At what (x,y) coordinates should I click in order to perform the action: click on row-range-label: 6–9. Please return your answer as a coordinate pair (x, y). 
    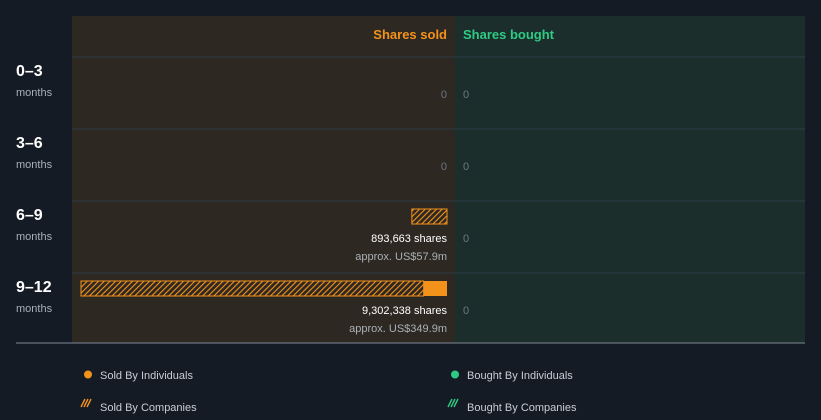
    Looking at the image, I should click on (29, 215).